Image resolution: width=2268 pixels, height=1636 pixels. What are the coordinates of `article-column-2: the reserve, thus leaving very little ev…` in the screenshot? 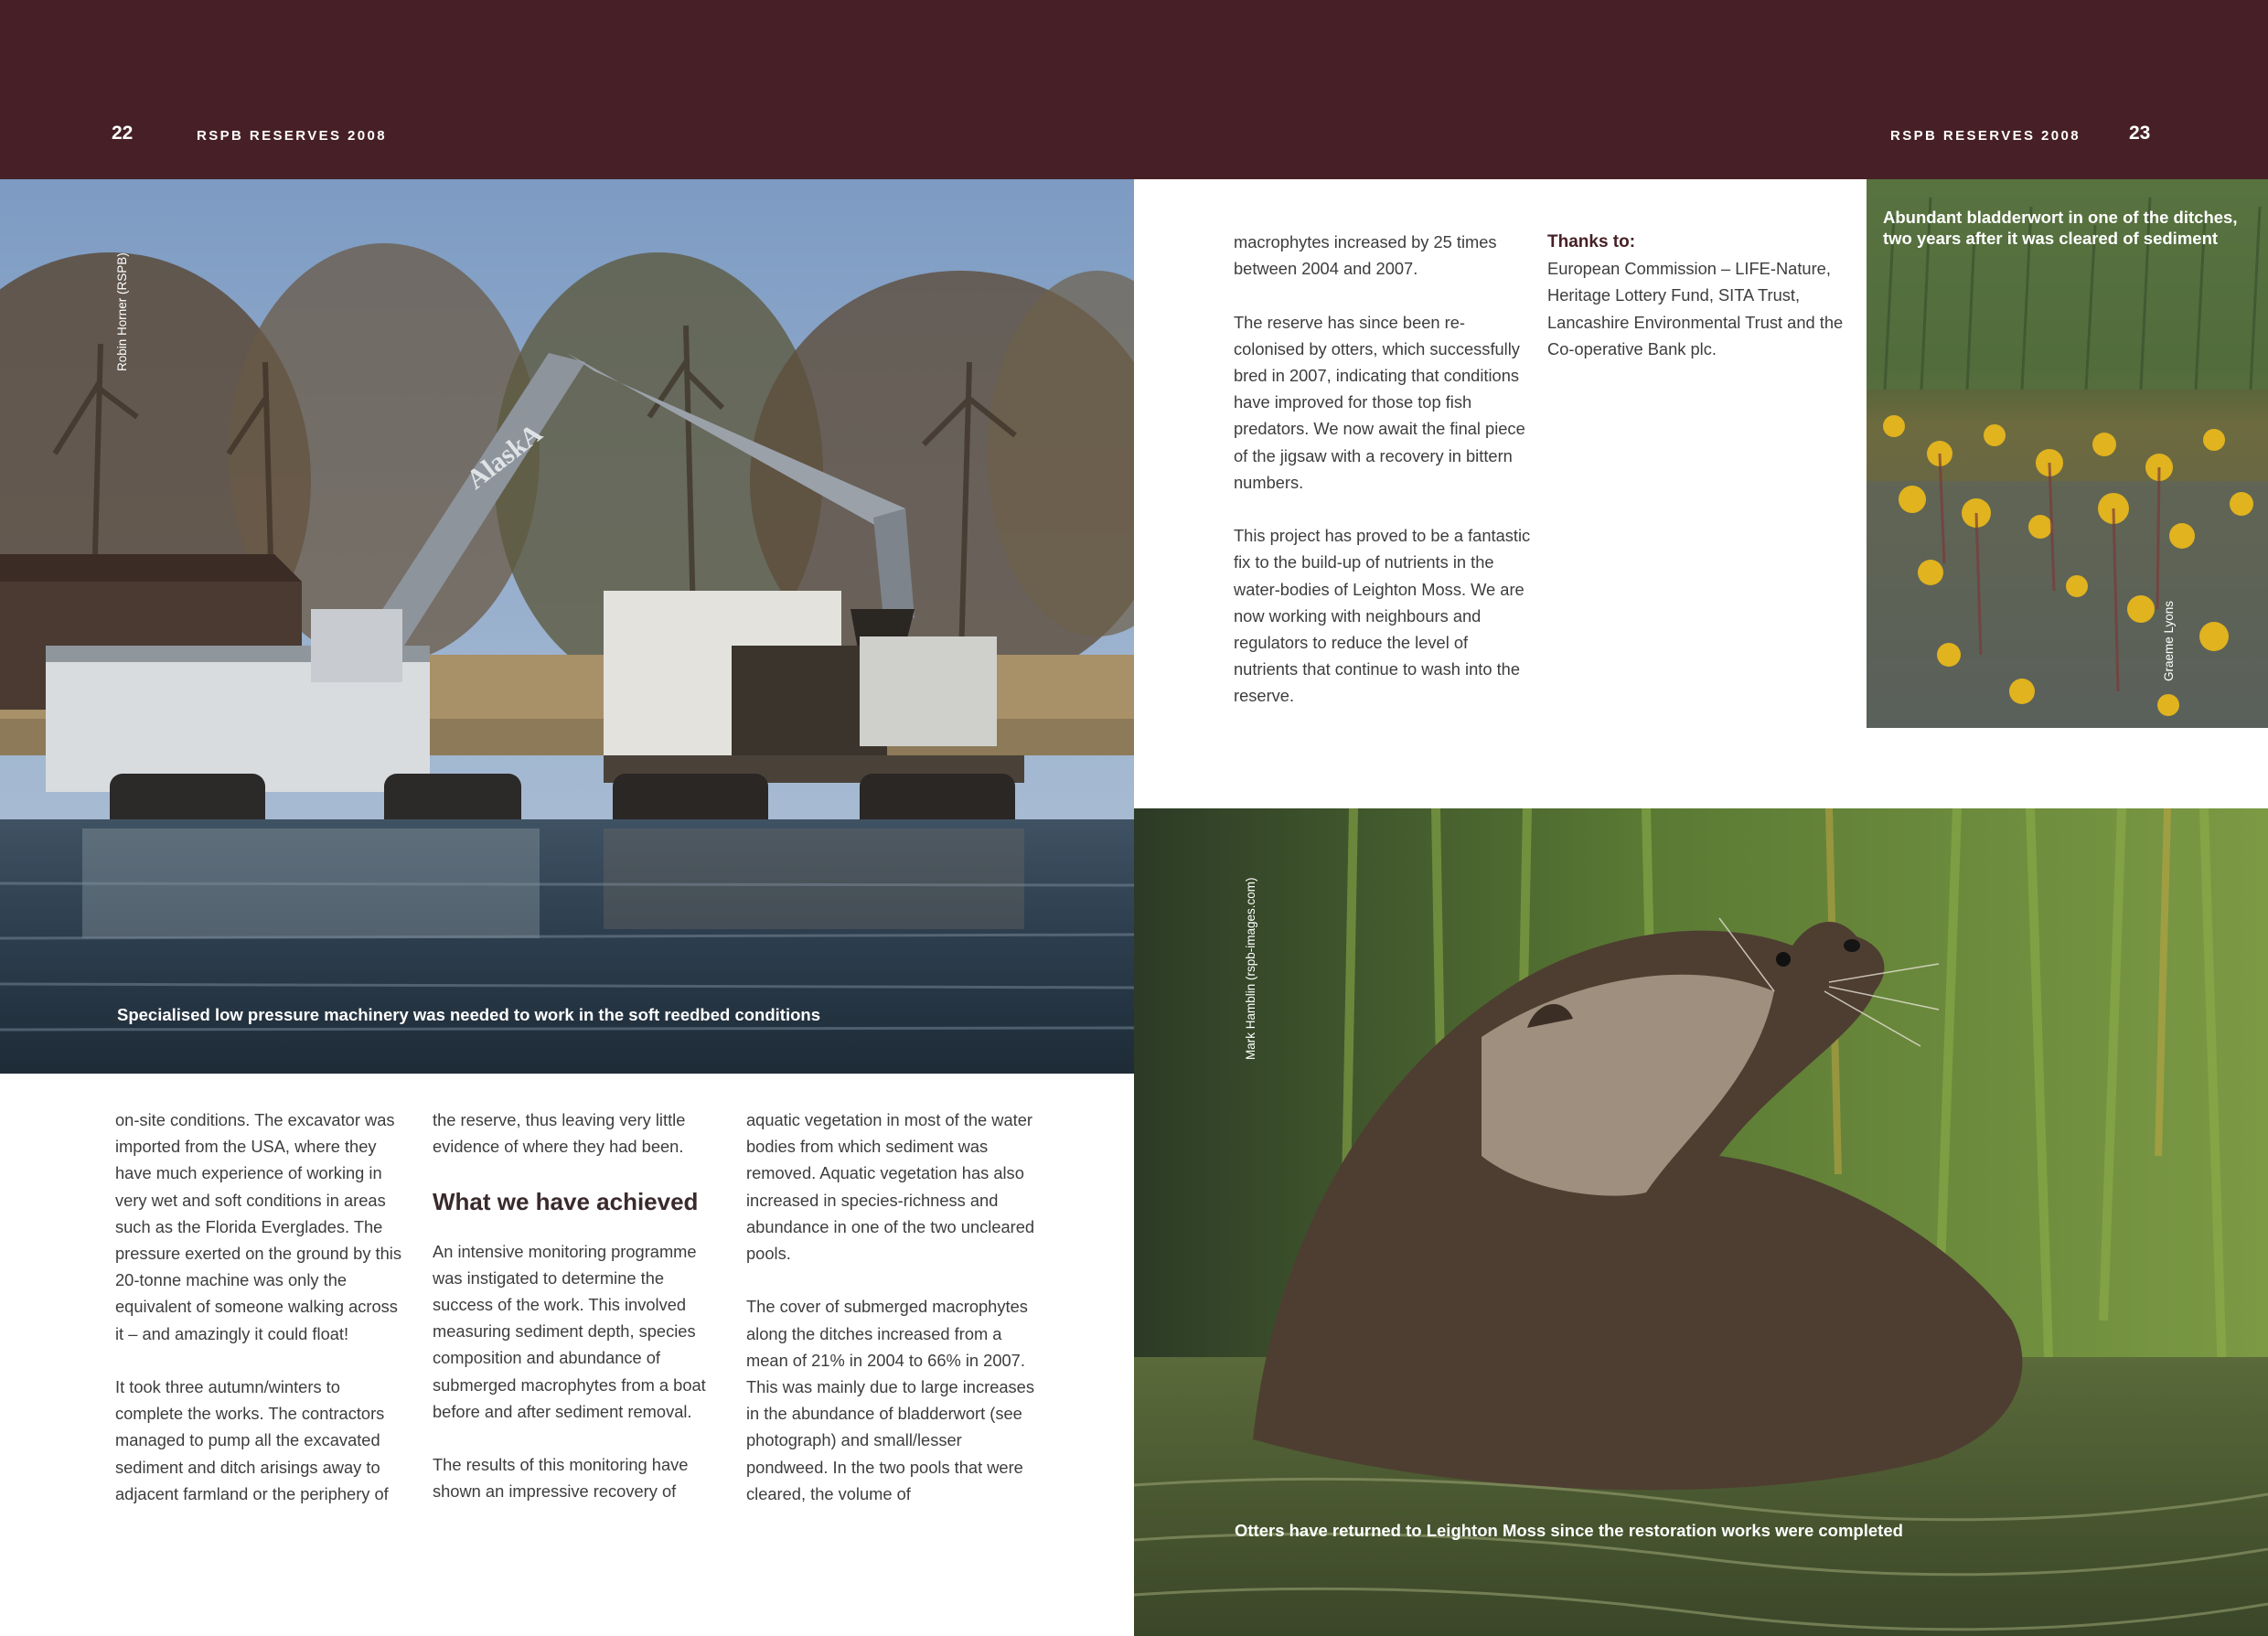 It's located at (580, 1306).